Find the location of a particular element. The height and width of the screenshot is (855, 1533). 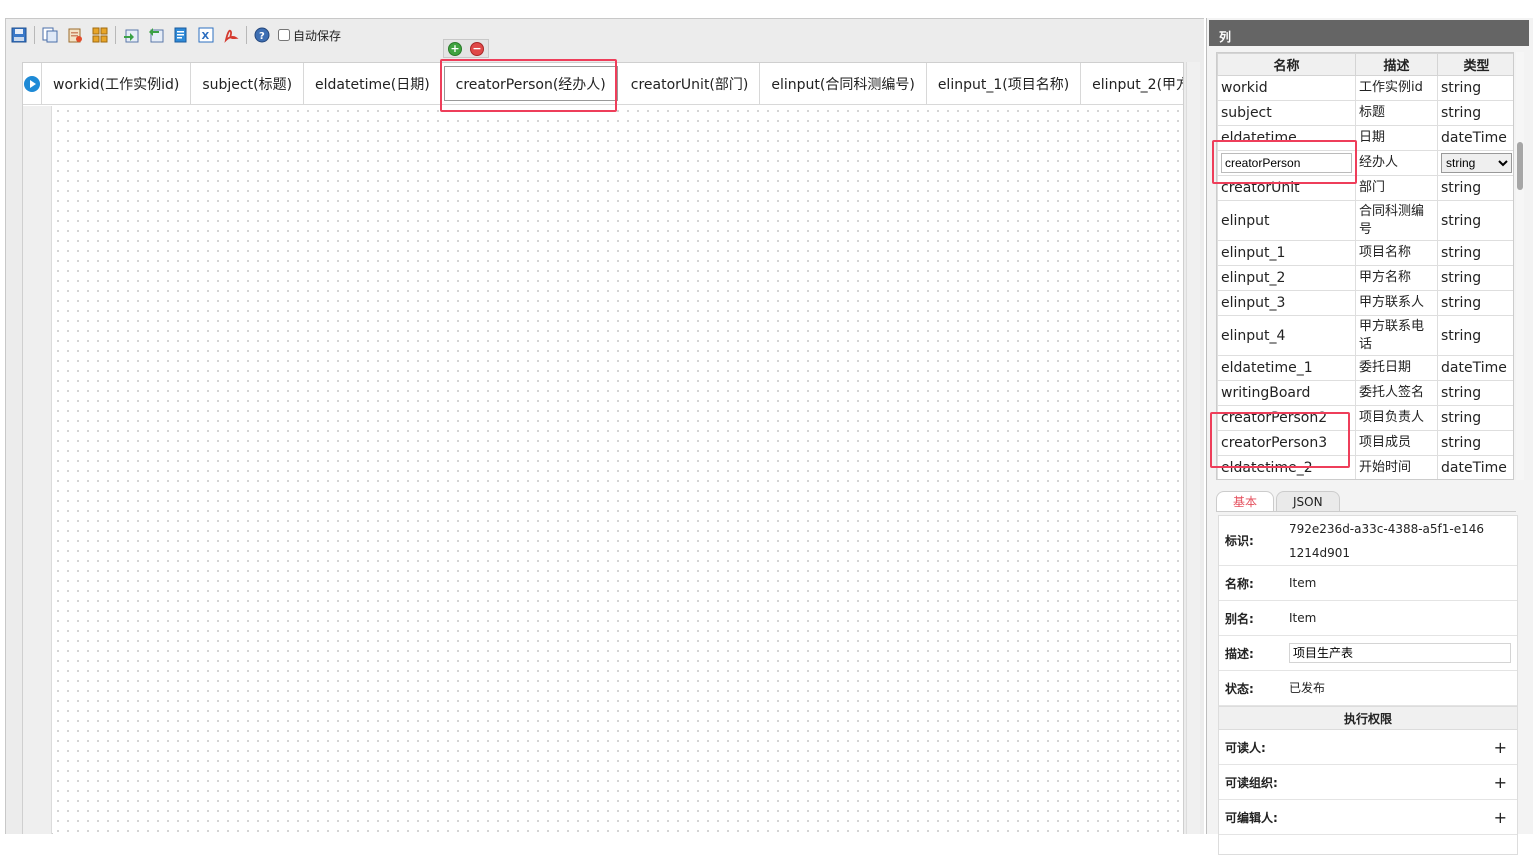

cell-name: creatorPerson3 is located at coordinates (1286, 443).